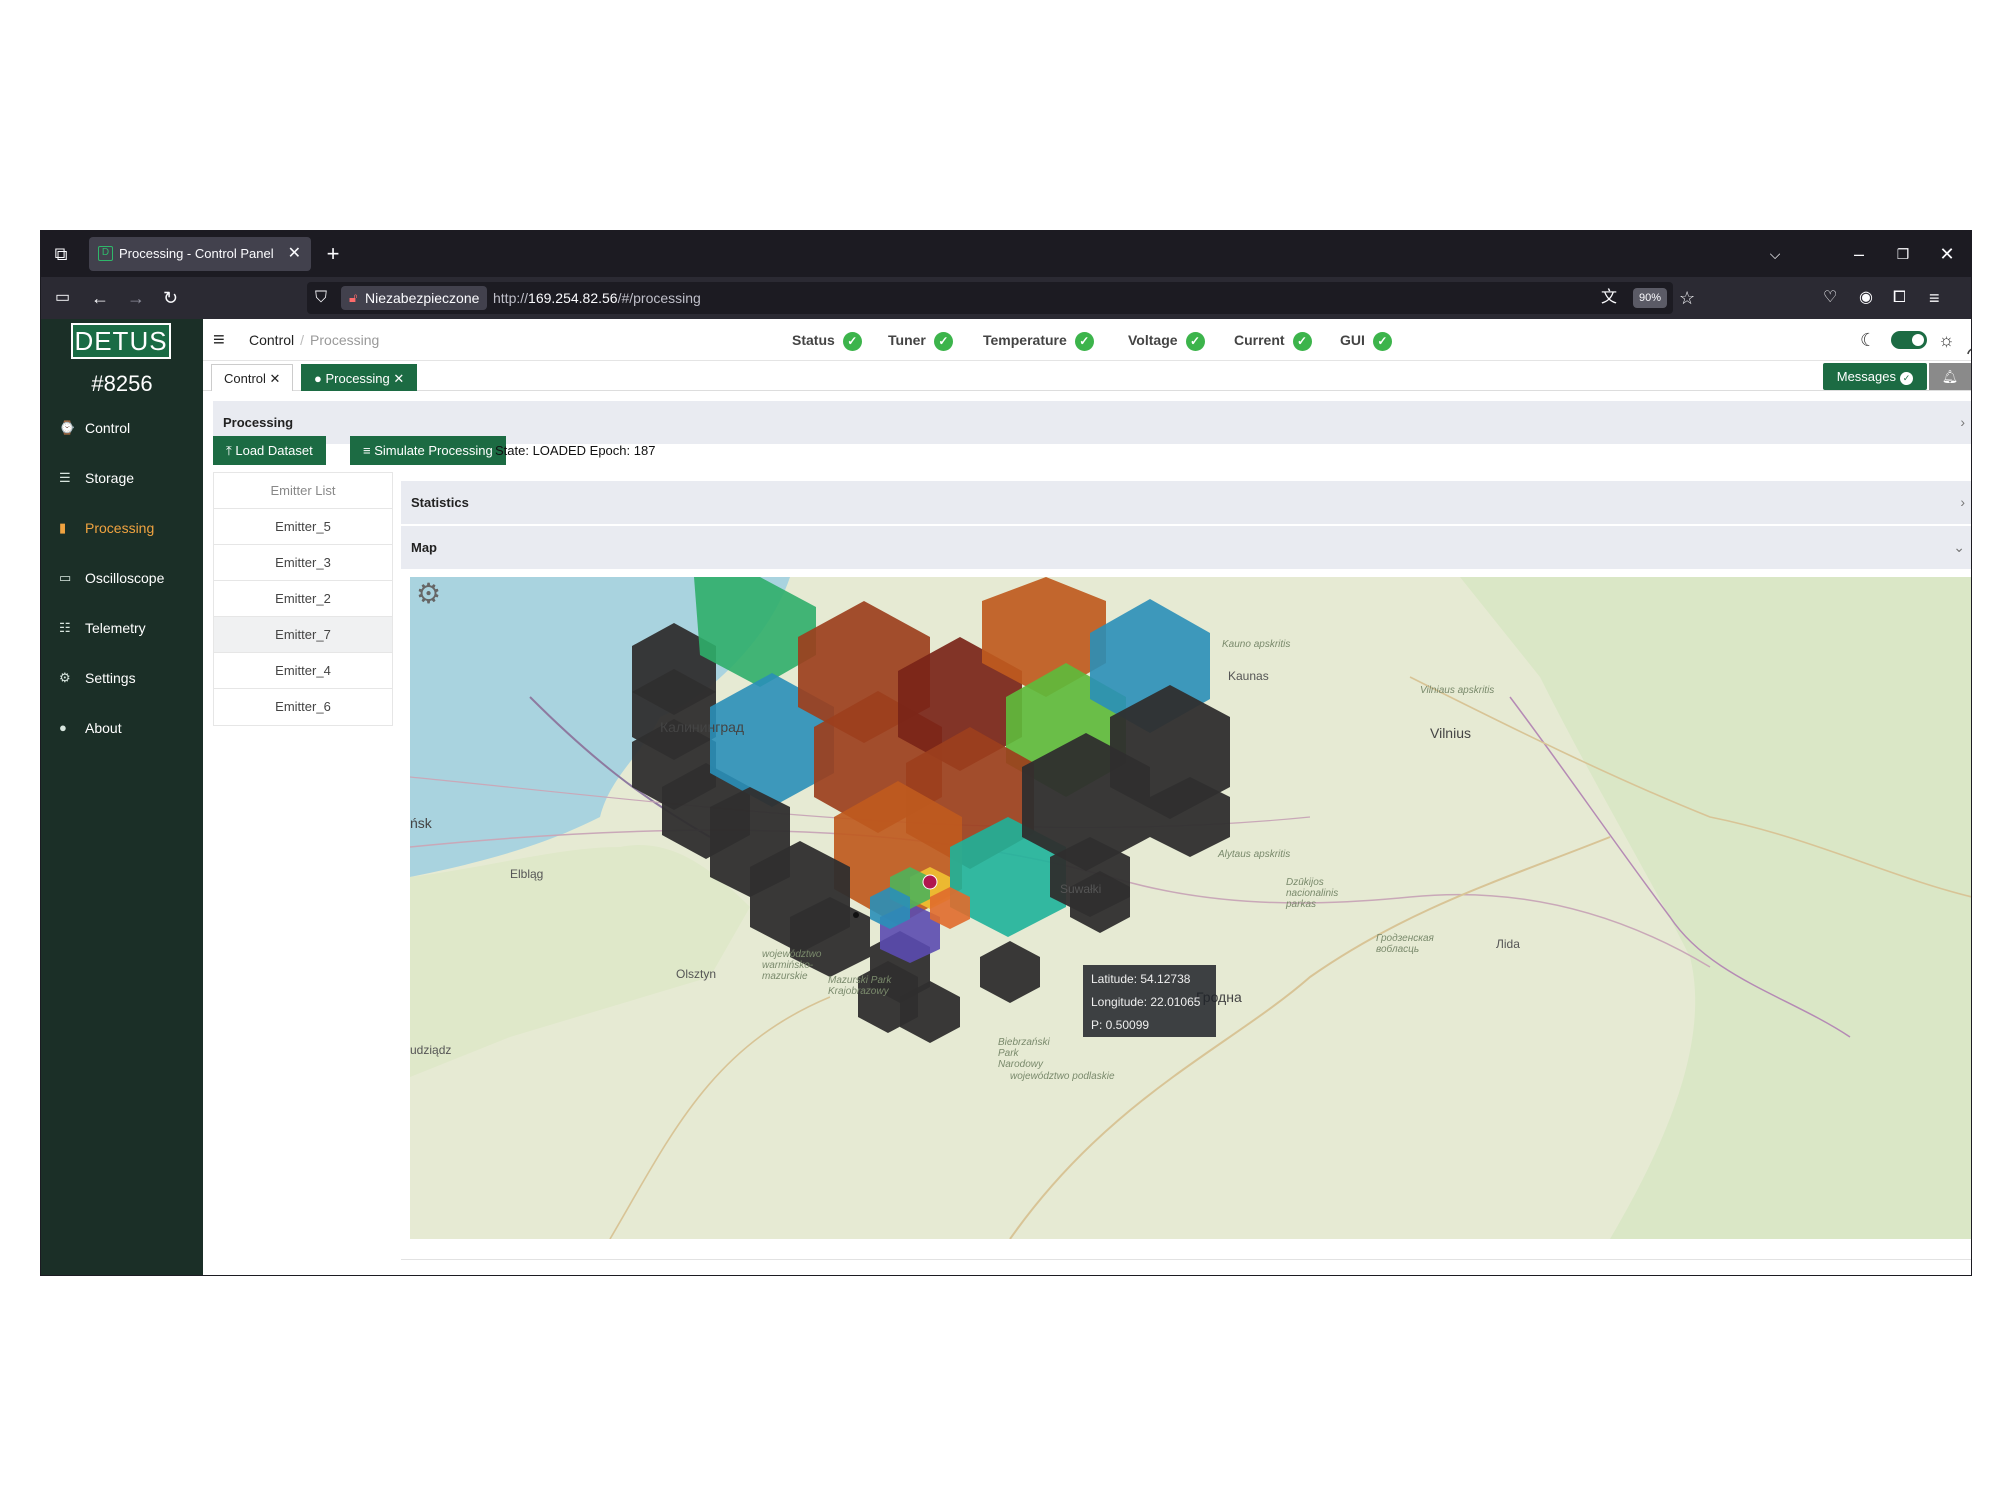  I want to click on list-item: Emitter_2, so click(303, 599).